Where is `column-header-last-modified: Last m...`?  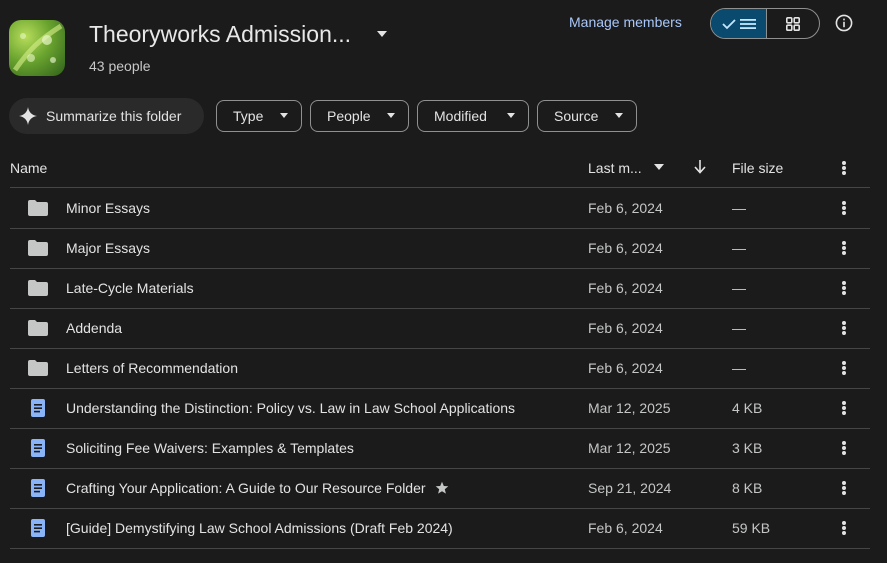 column-header-last-modified: Last m... is located at coordinates (615, 168).